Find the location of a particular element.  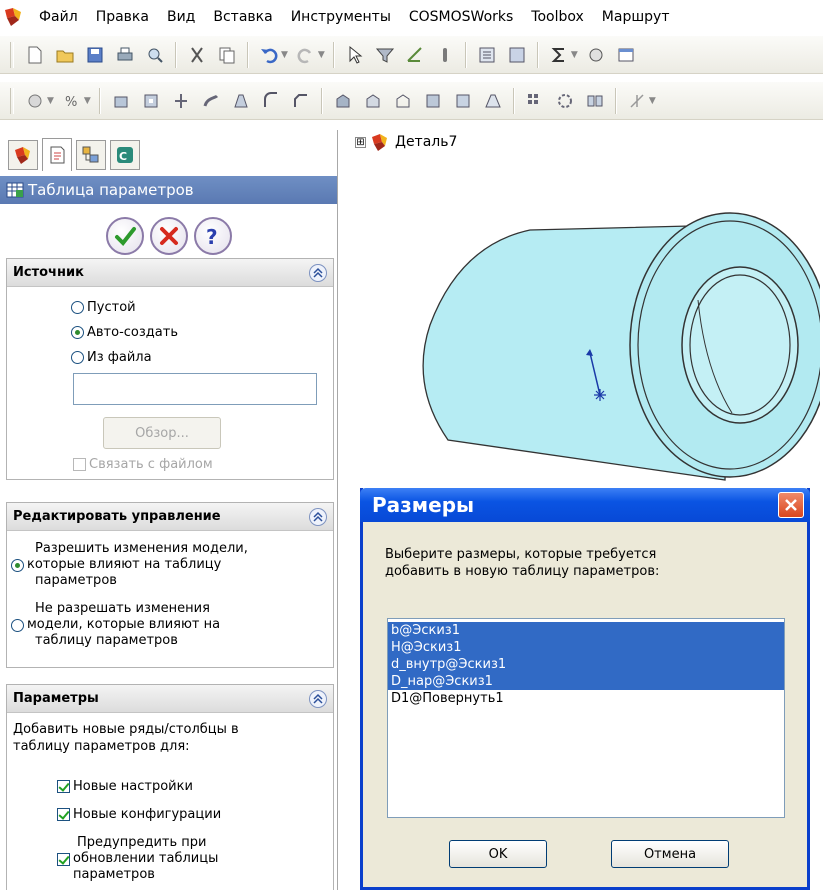

menu-cosmosworks: COSMOSWorks is located at coordinates (461, 17).